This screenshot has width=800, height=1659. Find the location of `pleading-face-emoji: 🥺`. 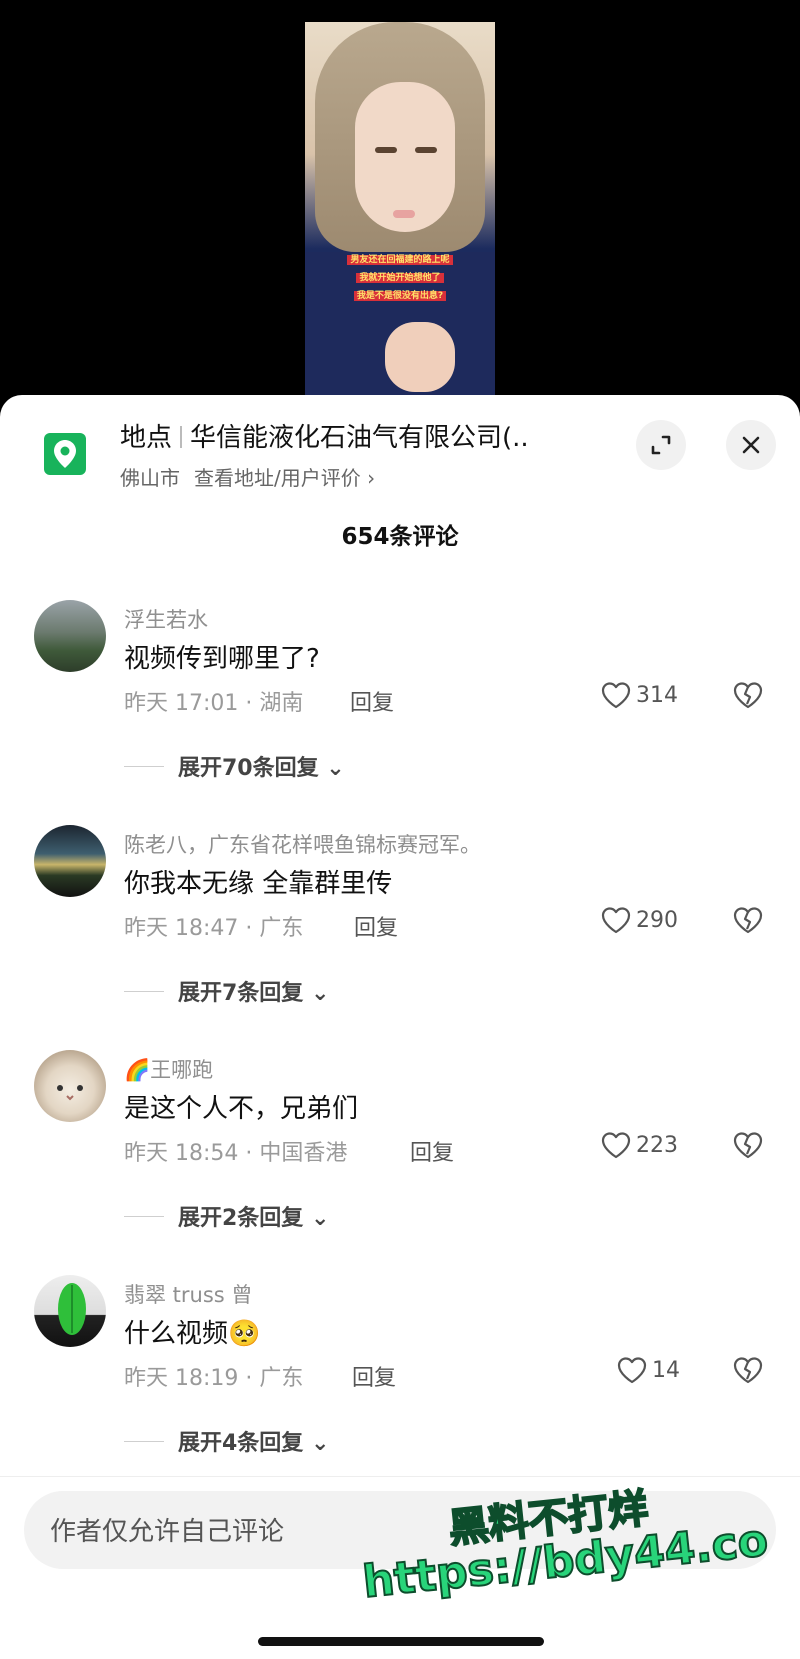

pleading-face-emoji: 🥺 is located at coordinates (244, 1334).